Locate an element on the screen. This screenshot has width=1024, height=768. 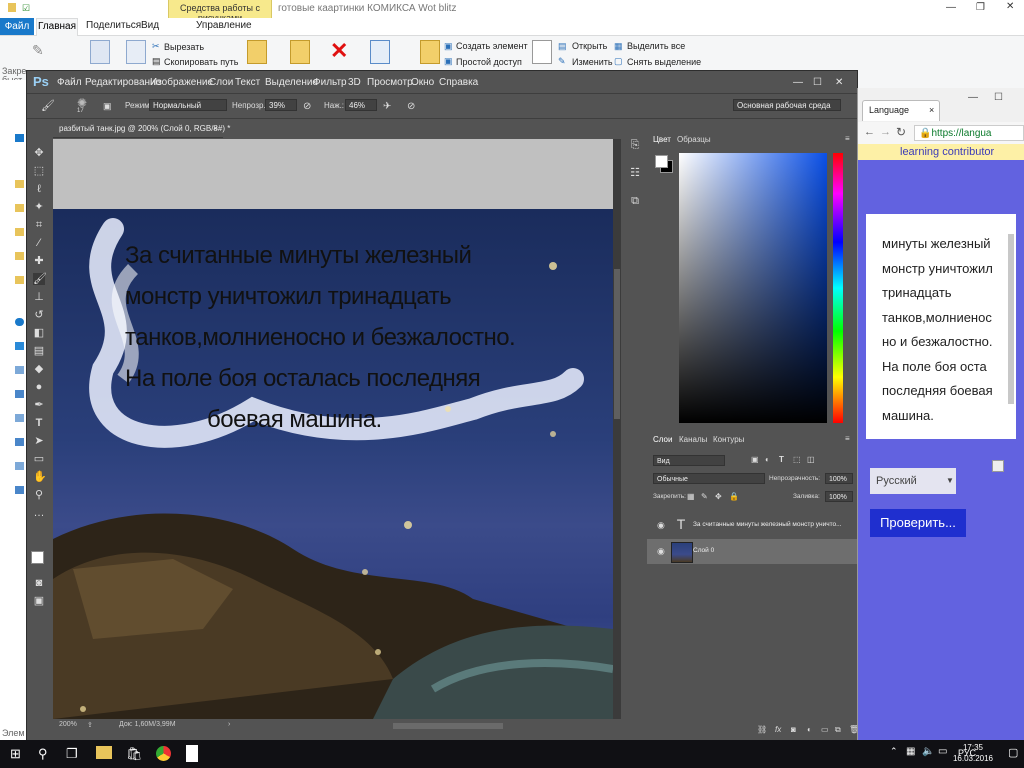
menu-filter: Фильтр is located at coordinates (330, 82).